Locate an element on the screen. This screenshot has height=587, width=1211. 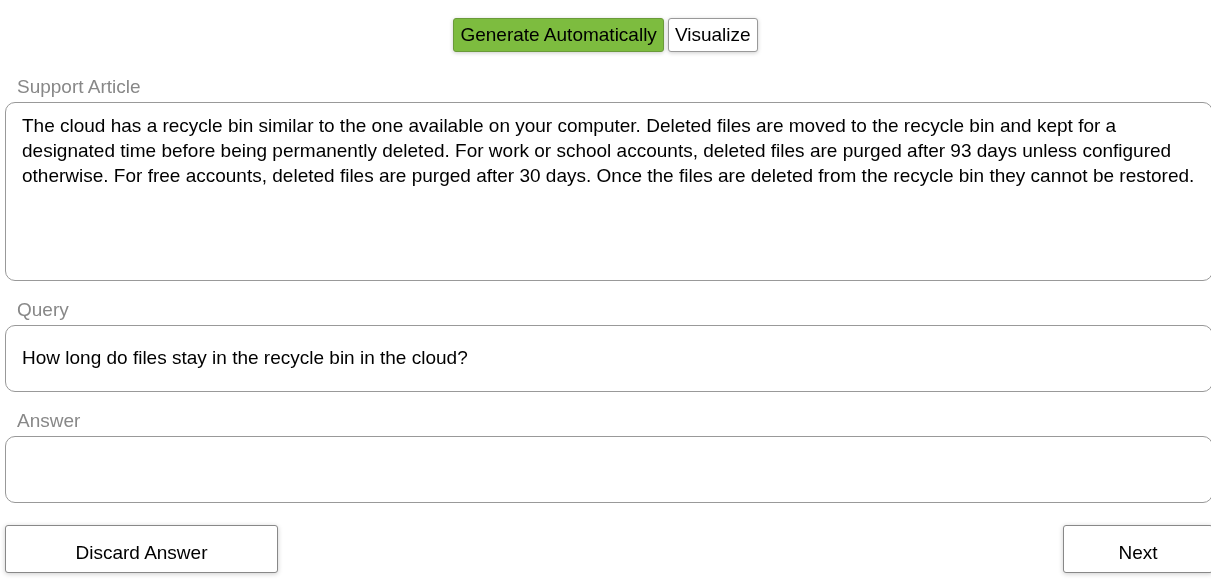
field-label: Query is located at coordinates (43, 310).